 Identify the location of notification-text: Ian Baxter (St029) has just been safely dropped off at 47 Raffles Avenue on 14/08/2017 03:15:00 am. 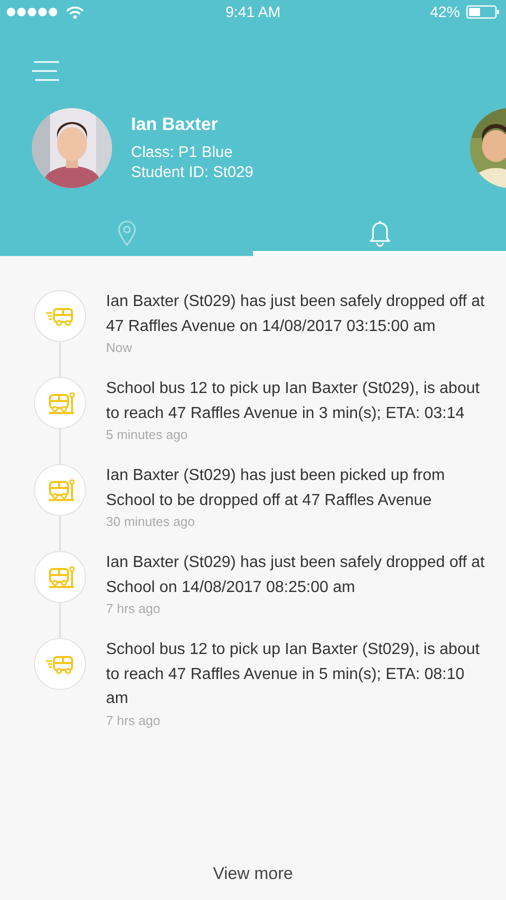
(296, 314).